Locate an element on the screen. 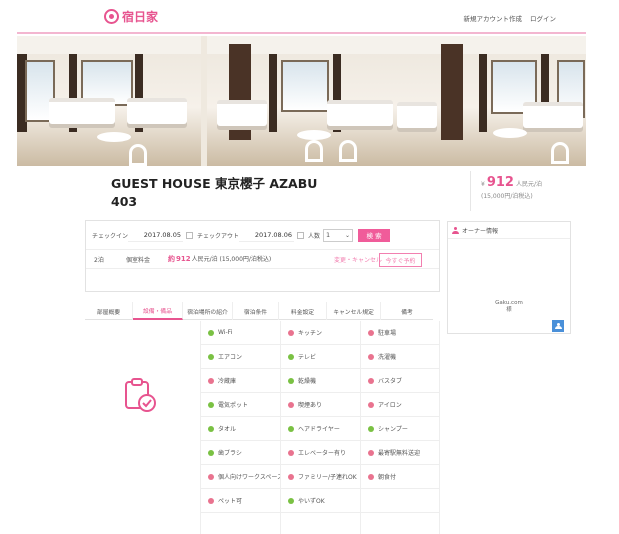  price-summary: ¥ 912 人民元/泊 (15,000円/泊税込) is located at coordinates (528, 191).